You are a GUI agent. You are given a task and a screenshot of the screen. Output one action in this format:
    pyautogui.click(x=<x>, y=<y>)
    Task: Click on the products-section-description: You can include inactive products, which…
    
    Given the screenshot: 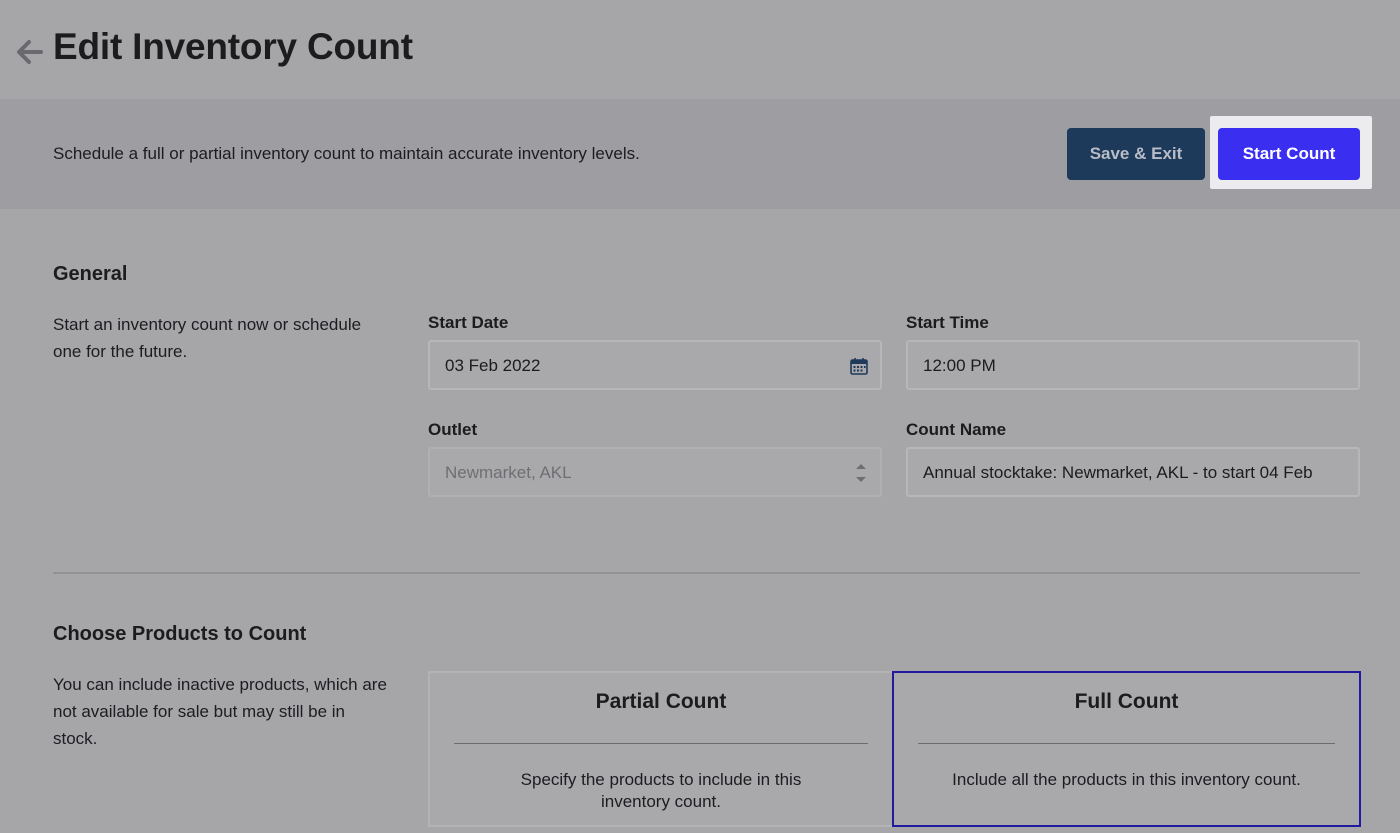 What is the action you would take?
    pyautogui.click(x=220, y=711)
    